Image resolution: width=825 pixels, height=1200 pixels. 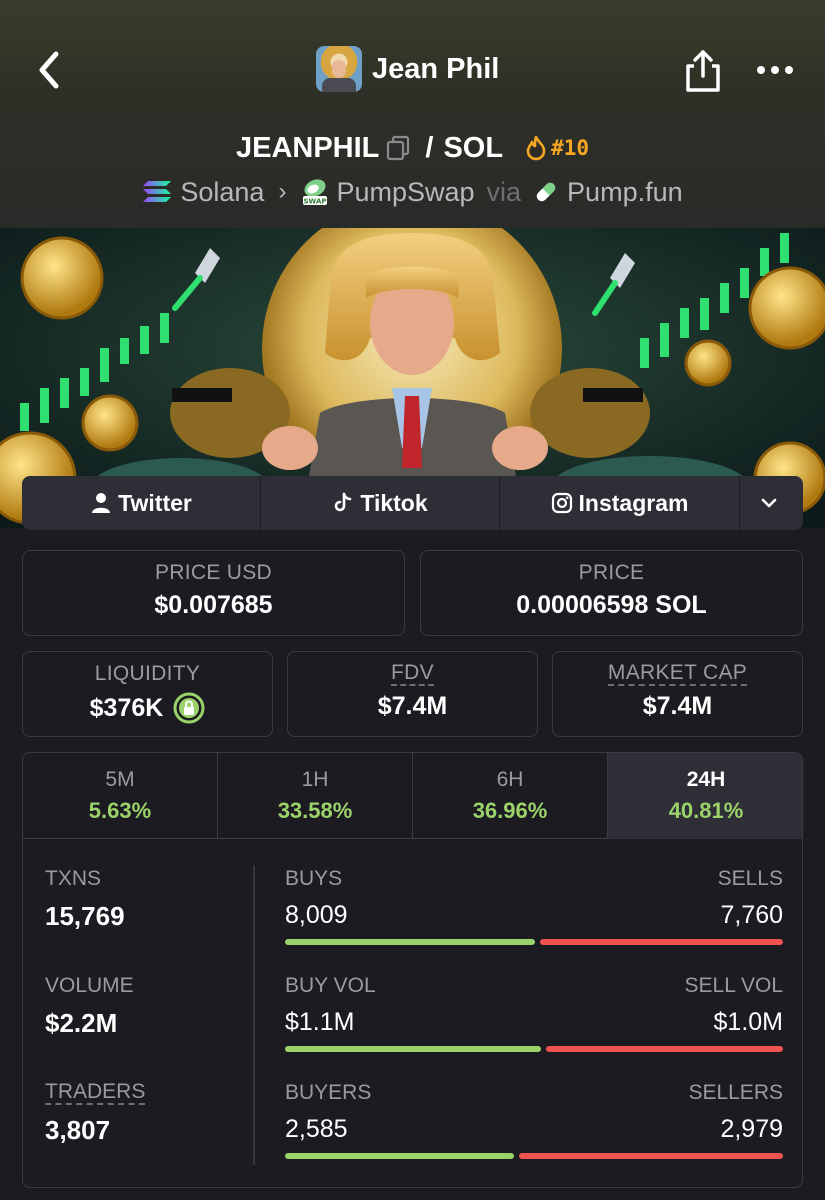 I want to click on volume-value: $2.2M, so click(x=81, y=1023).